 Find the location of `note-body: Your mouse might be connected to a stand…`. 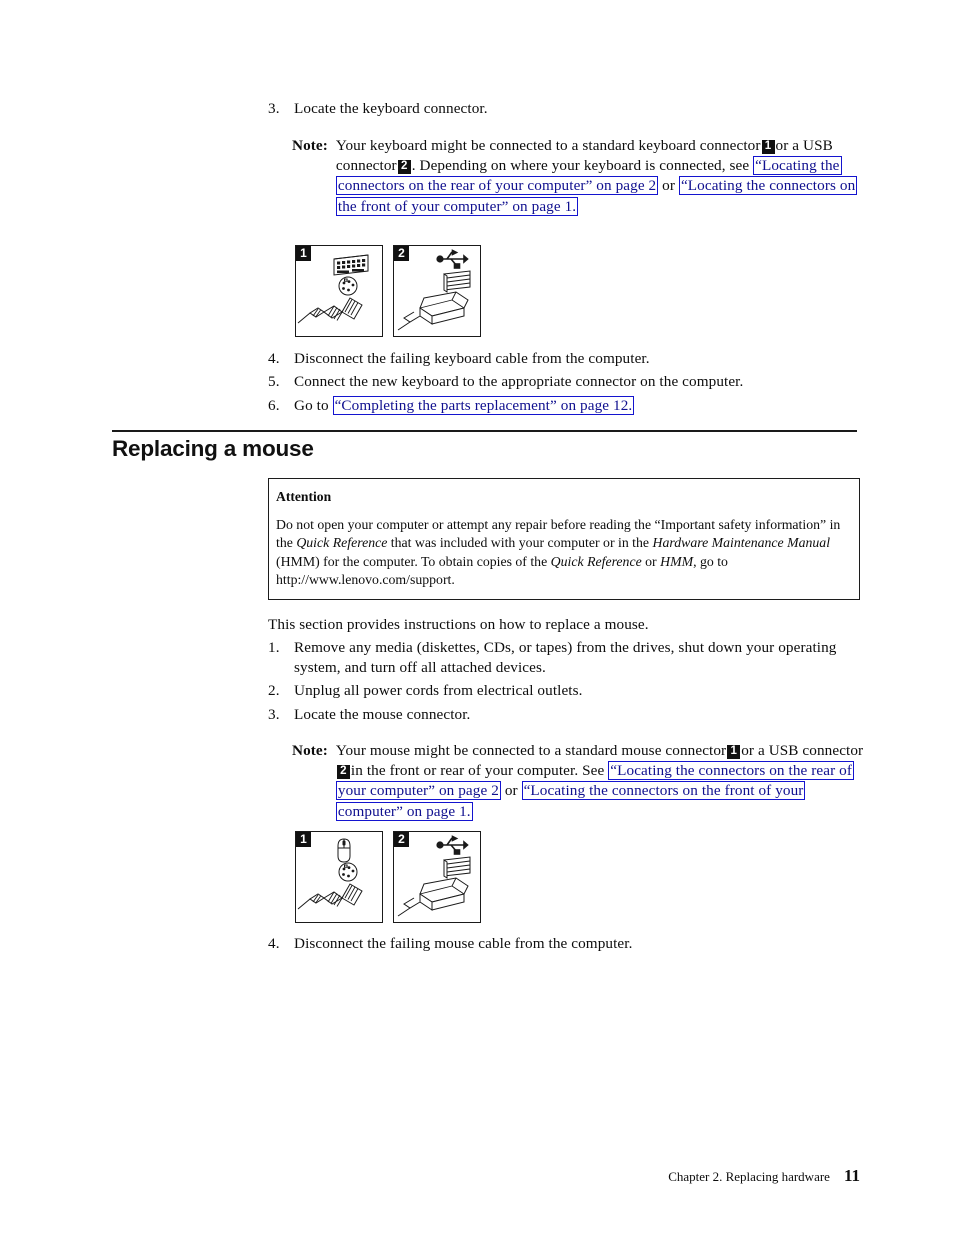

note-body: Your mouse might be connected to a stand… is located at coordinates (599, 781).